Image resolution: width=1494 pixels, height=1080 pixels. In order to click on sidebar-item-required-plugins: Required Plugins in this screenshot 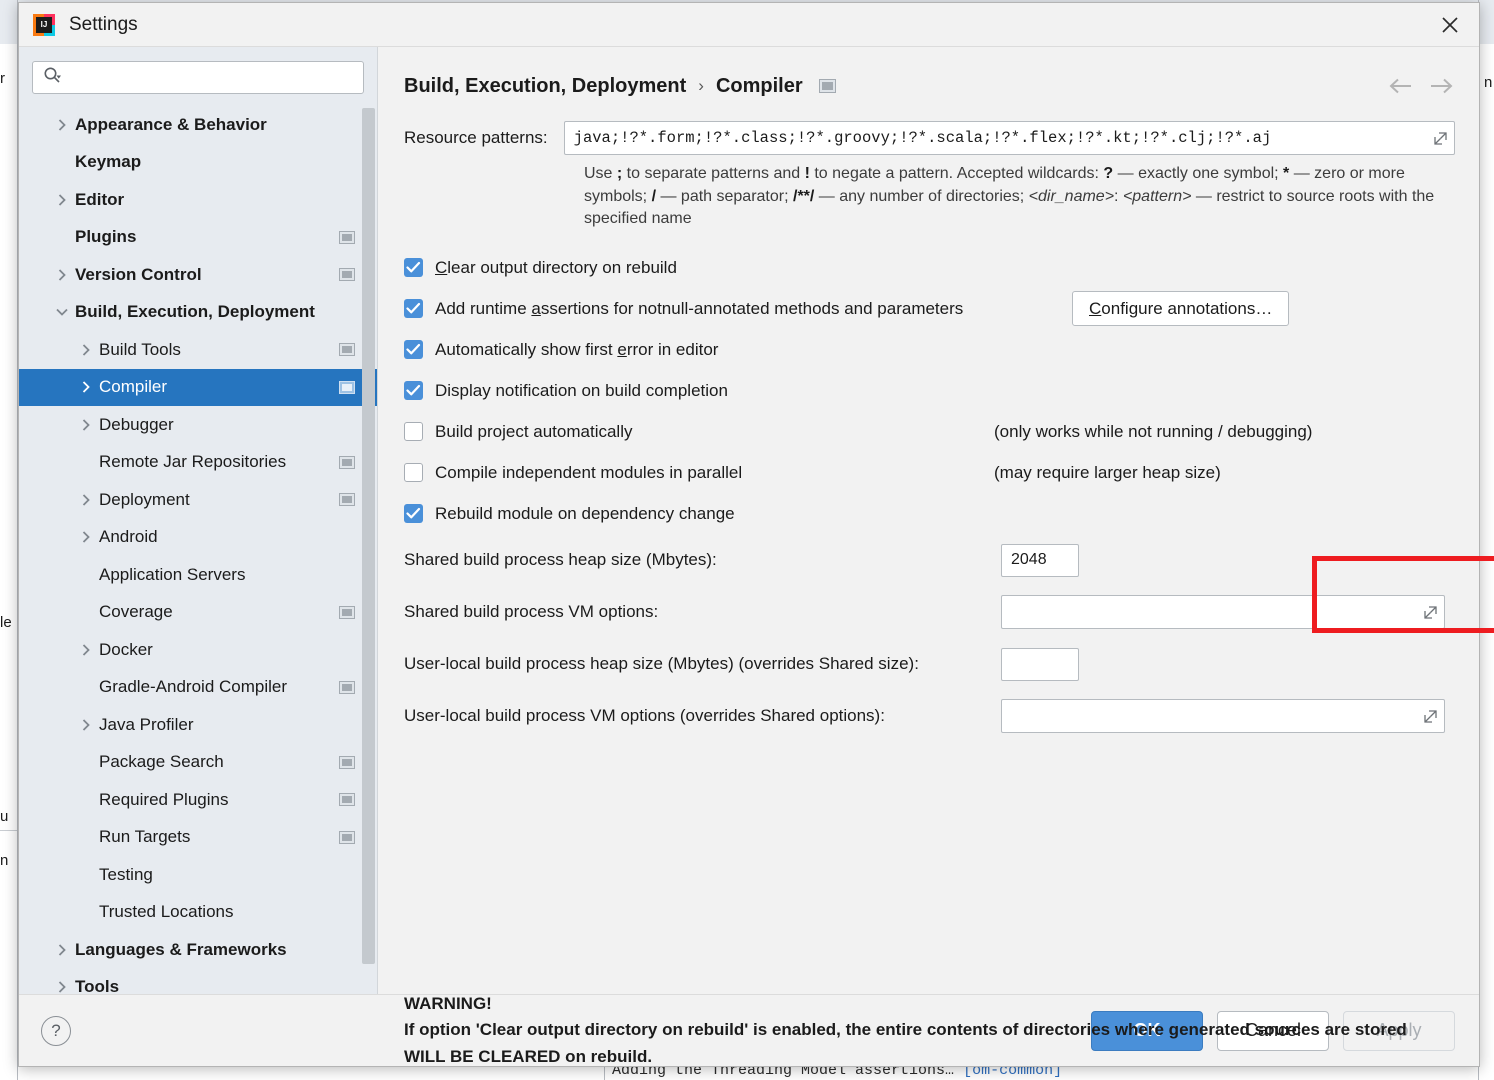, I will do `click(198, 800)`.